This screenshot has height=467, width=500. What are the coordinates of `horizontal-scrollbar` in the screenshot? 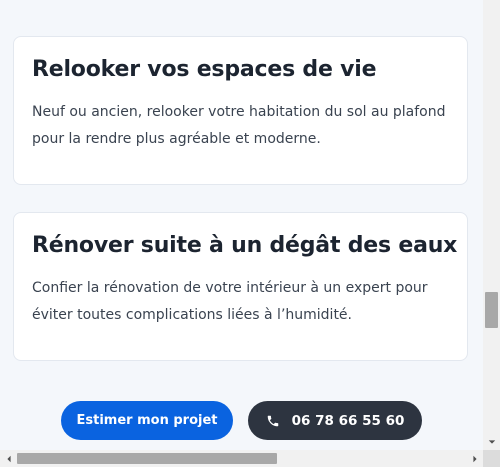 It's located at (241, 458).